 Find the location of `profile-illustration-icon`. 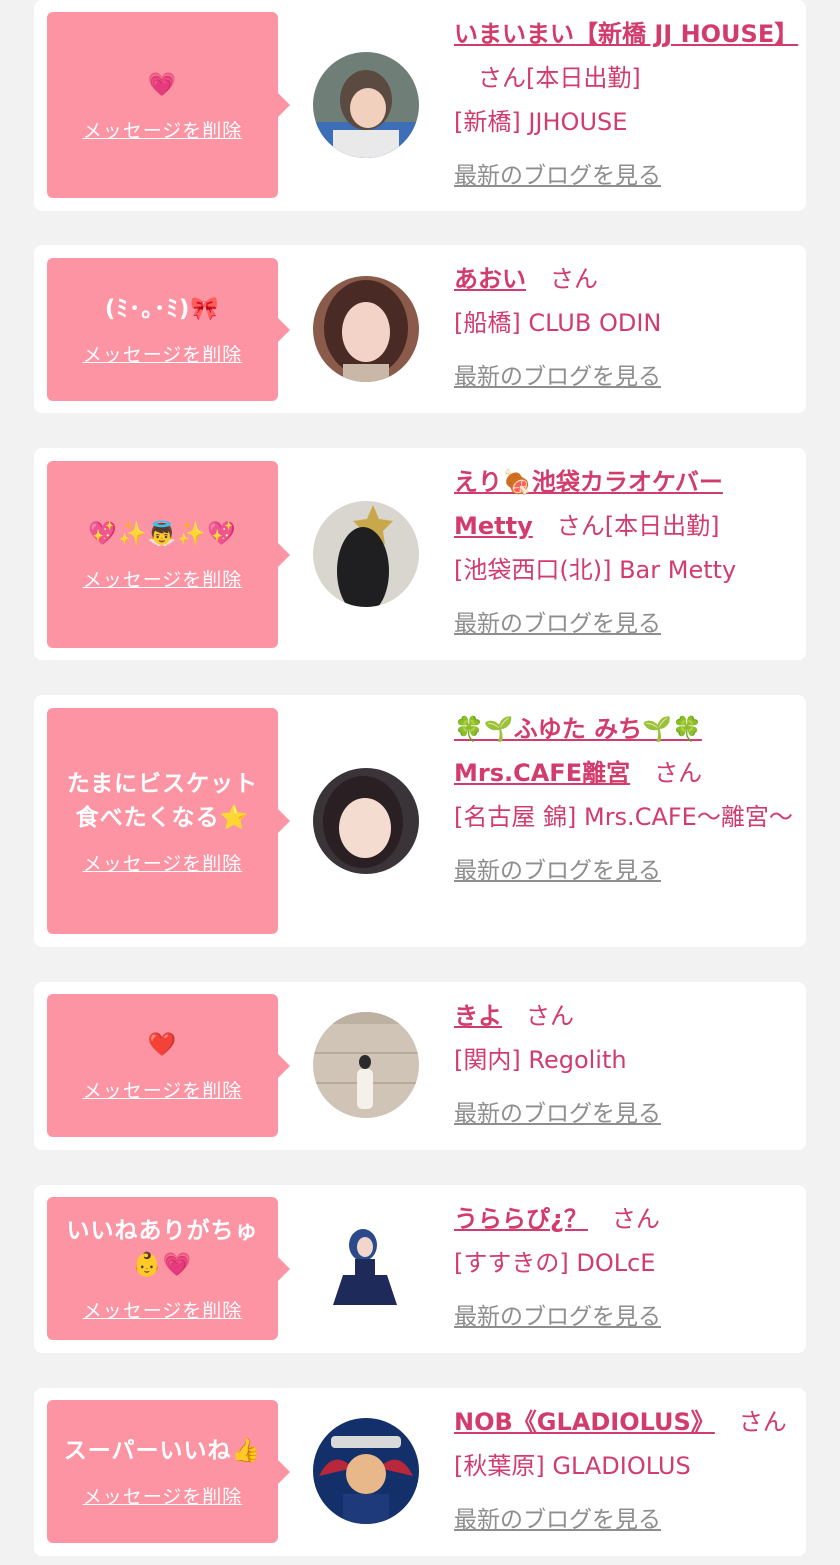

profile-illustration-icon is located at coordinates (366, 1471).